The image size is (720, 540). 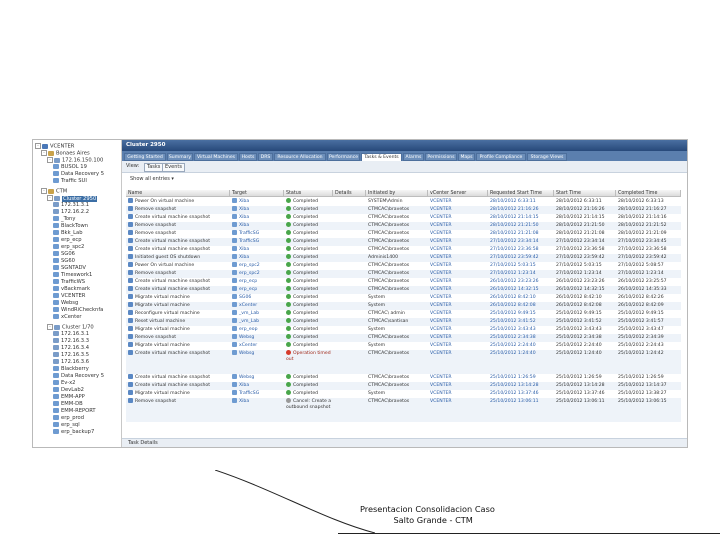 What do you see at coordinates (216, 157) in the screenshot?
I see `tab-item: Virtual Machines` at bounding box center [216, 157].